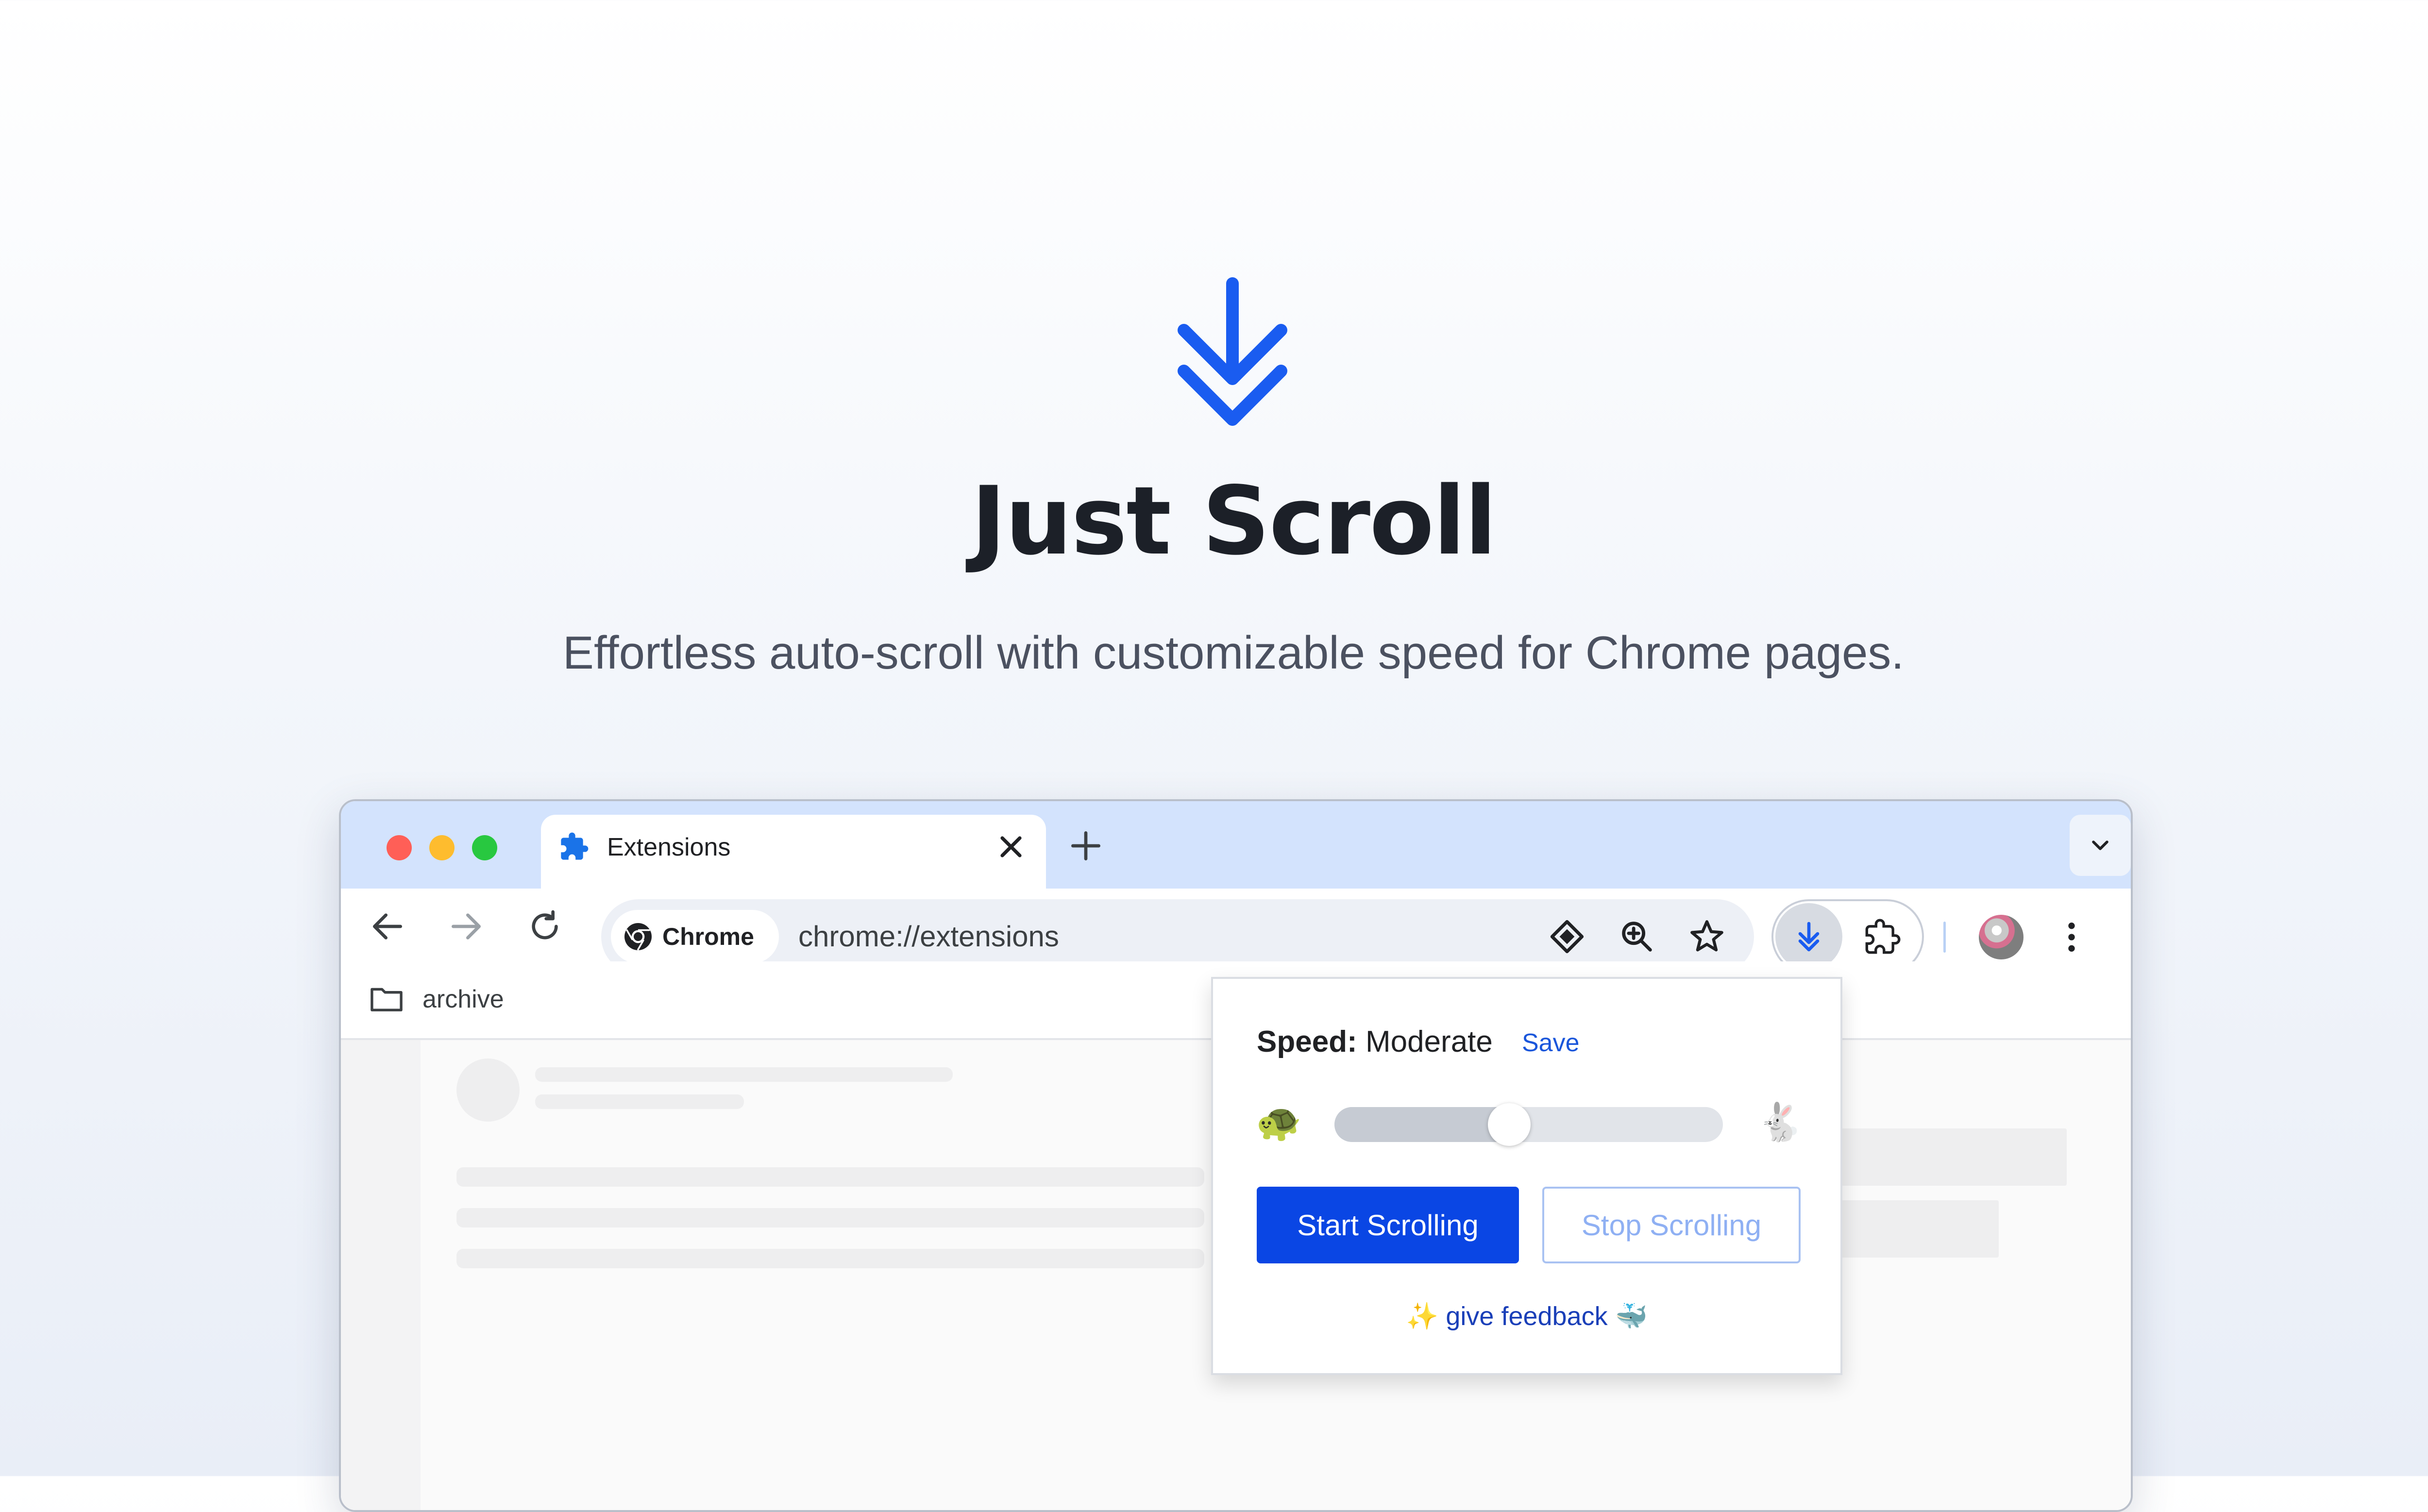  What do you see at coordinates (381, 1275) in the screenshot?
I see `skeleton-sidebar` at bounding box center [381, 1275].